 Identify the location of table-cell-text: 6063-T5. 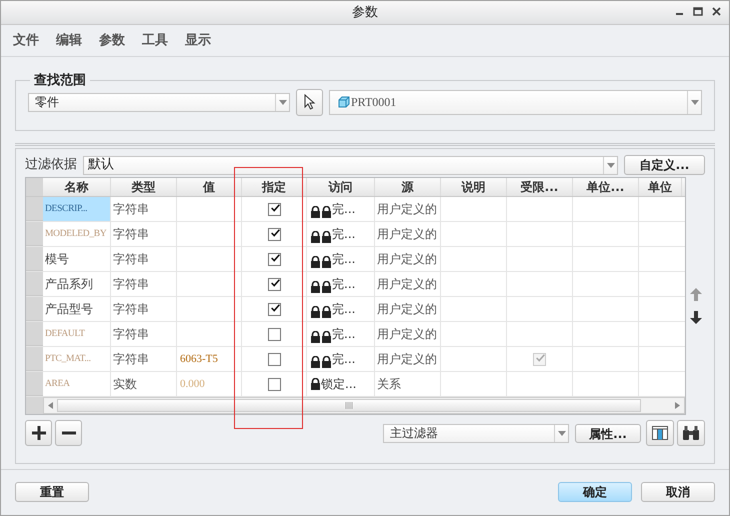
(199, 359).